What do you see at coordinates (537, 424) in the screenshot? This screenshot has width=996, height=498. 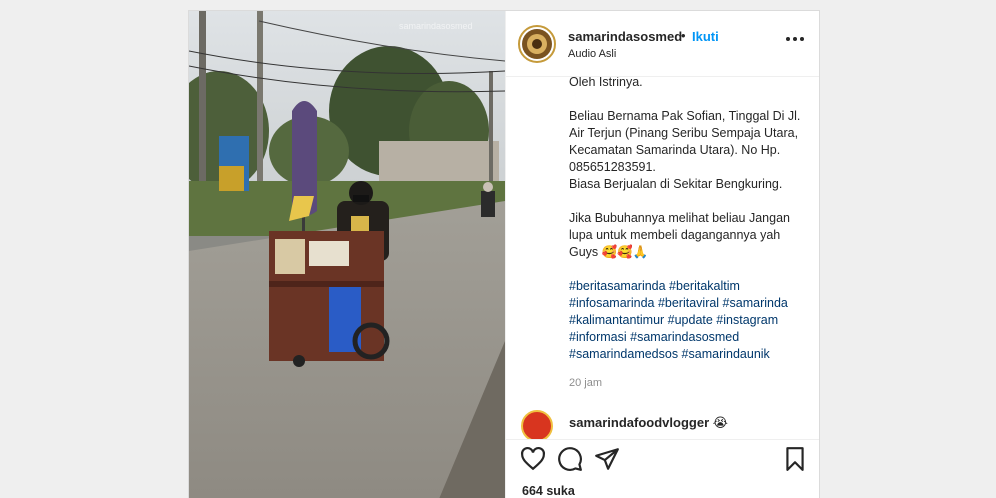 I see `comment-avatar` at bounding box center [537, 424].